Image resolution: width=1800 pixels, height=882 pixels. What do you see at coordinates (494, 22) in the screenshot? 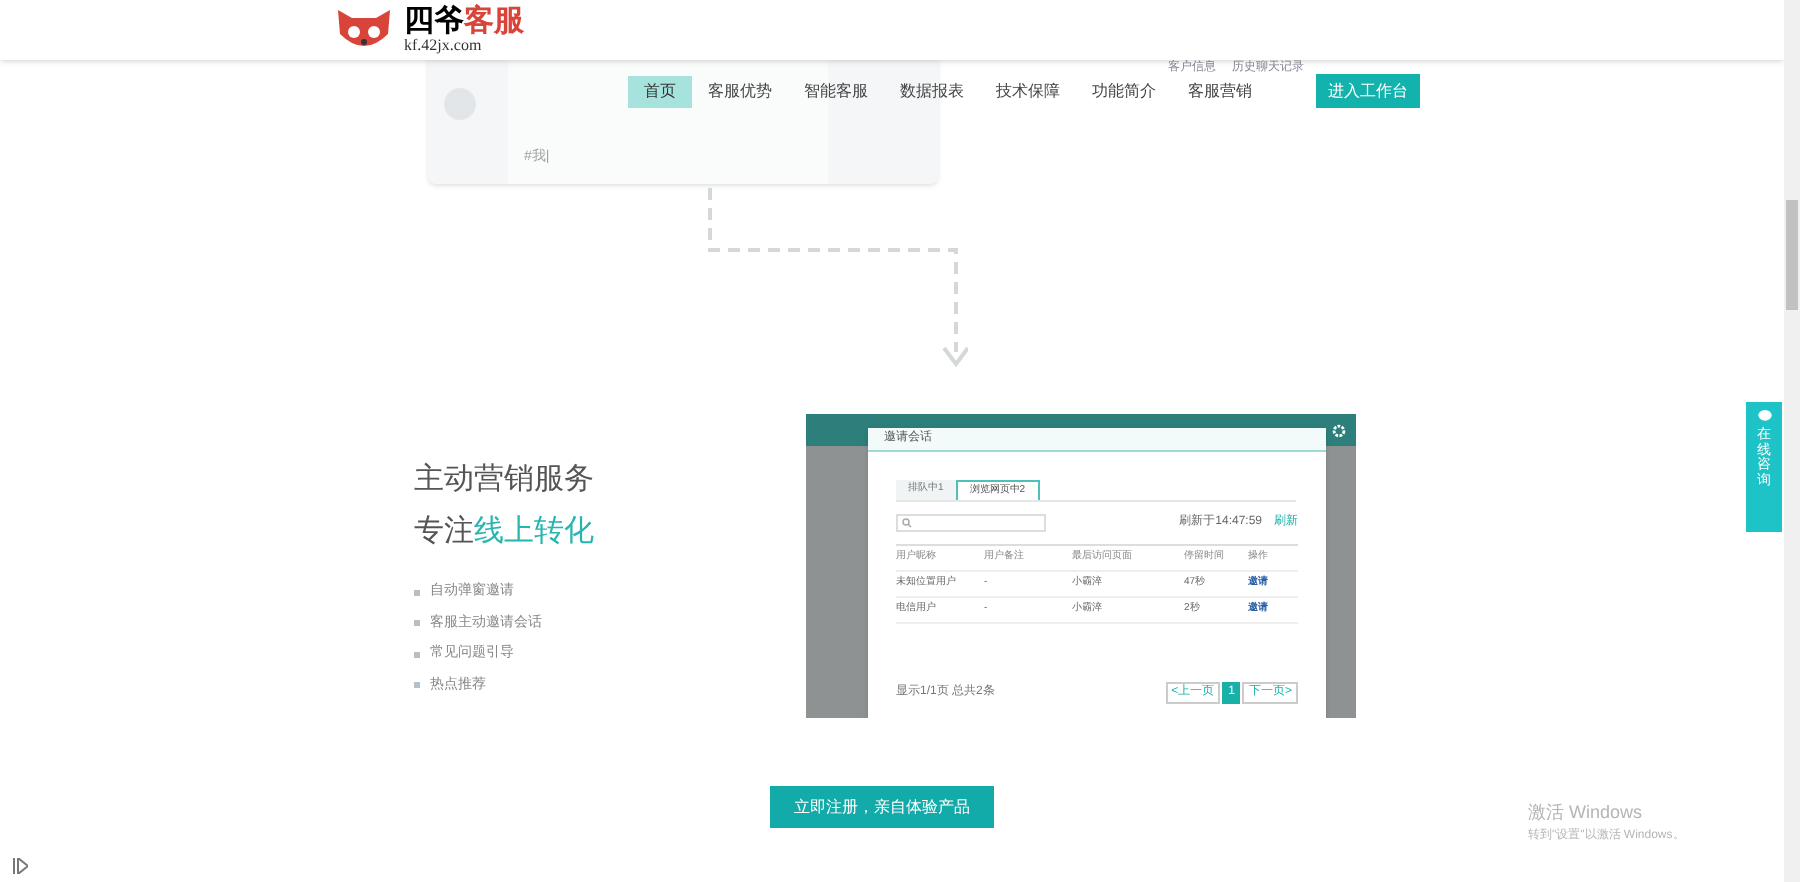
I see `logo-accent: 客服` at bounding box center [494, 22].